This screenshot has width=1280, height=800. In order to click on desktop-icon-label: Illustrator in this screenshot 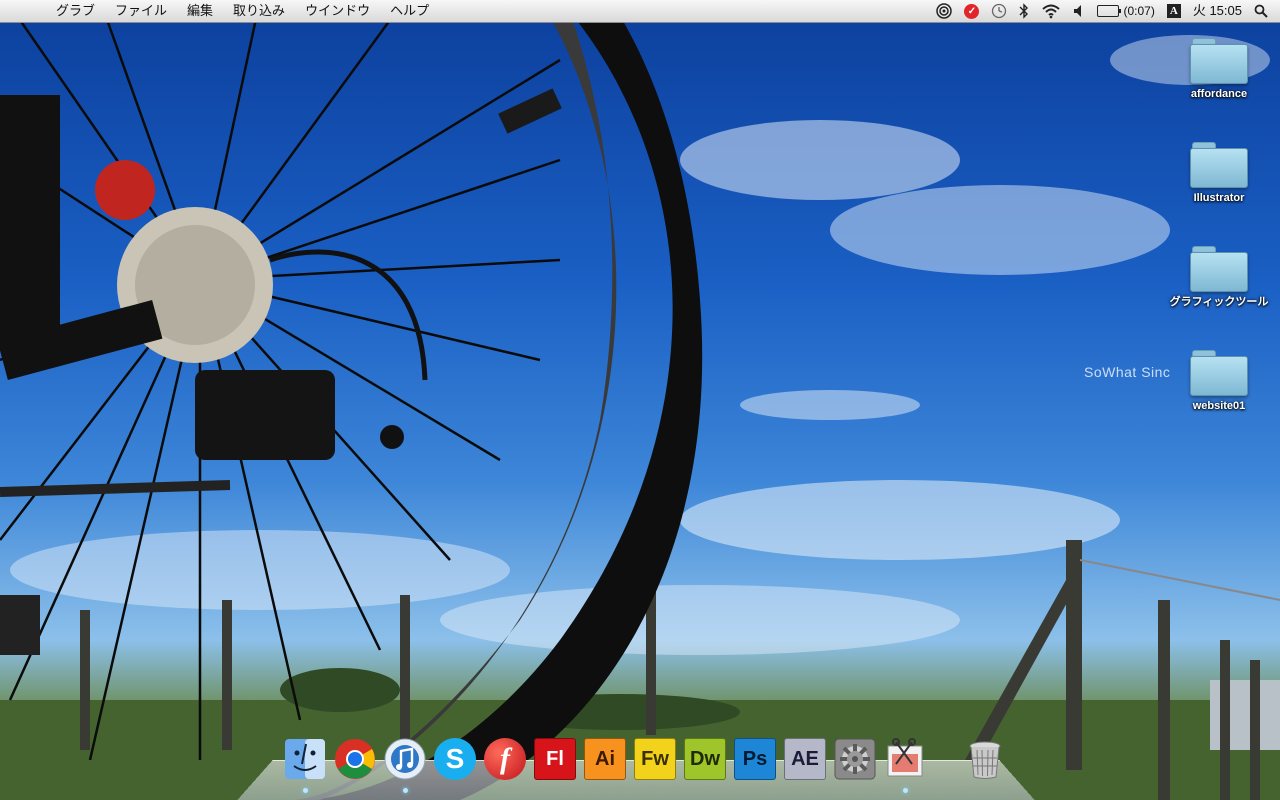, I will do `click(1219, 198)`.